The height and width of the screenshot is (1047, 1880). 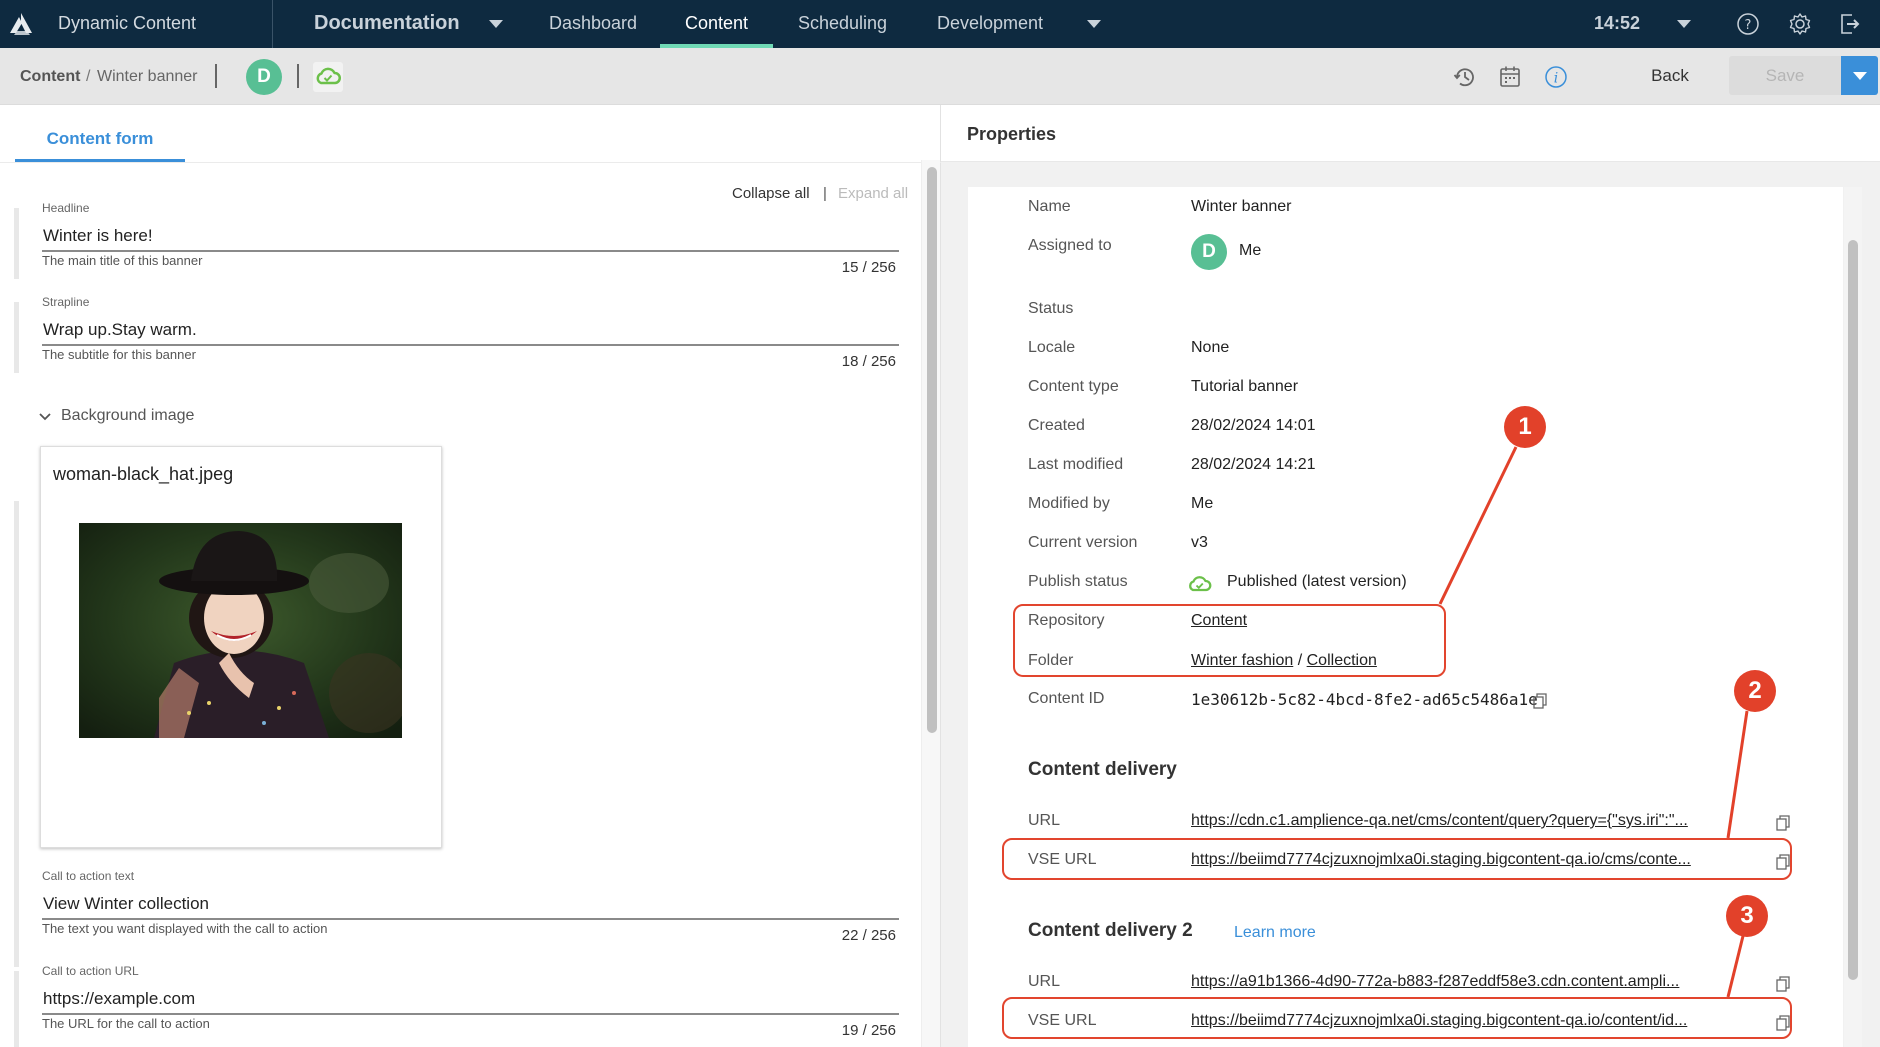 I want to click on cloud-published-icon, so click(x=328, y=76).